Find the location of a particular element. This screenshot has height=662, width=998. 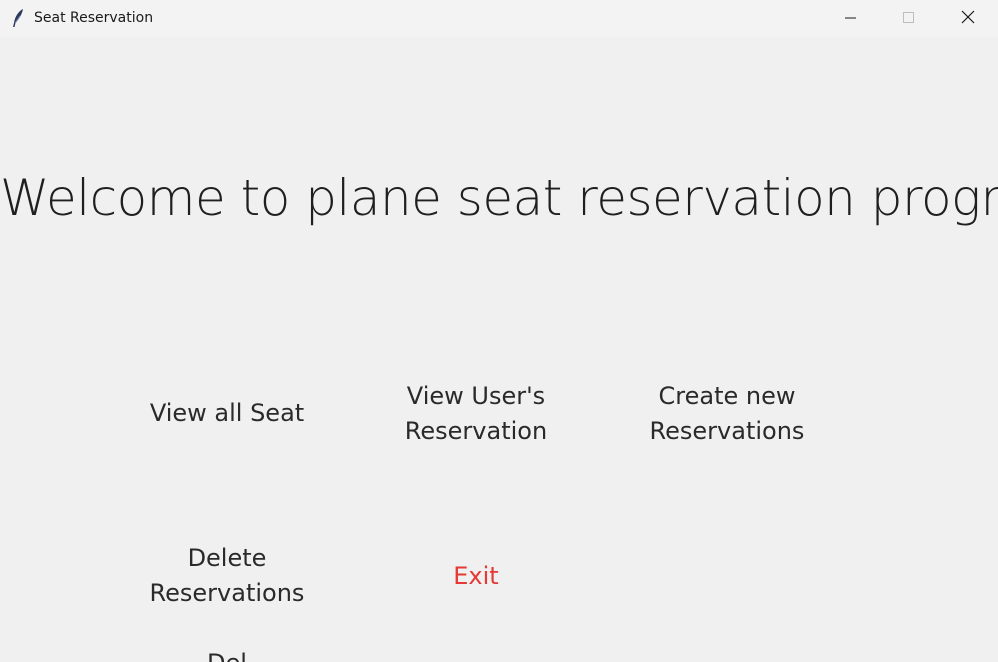

create-new-reservations-button: Create new Reservations is located at coordinates (727, 414).